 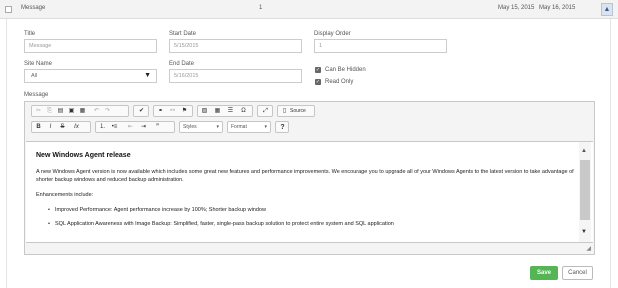 What do you see at coordinates (239, 127) in the screenshot?
I see `format-label: Format` at bounding box center [239, 127].